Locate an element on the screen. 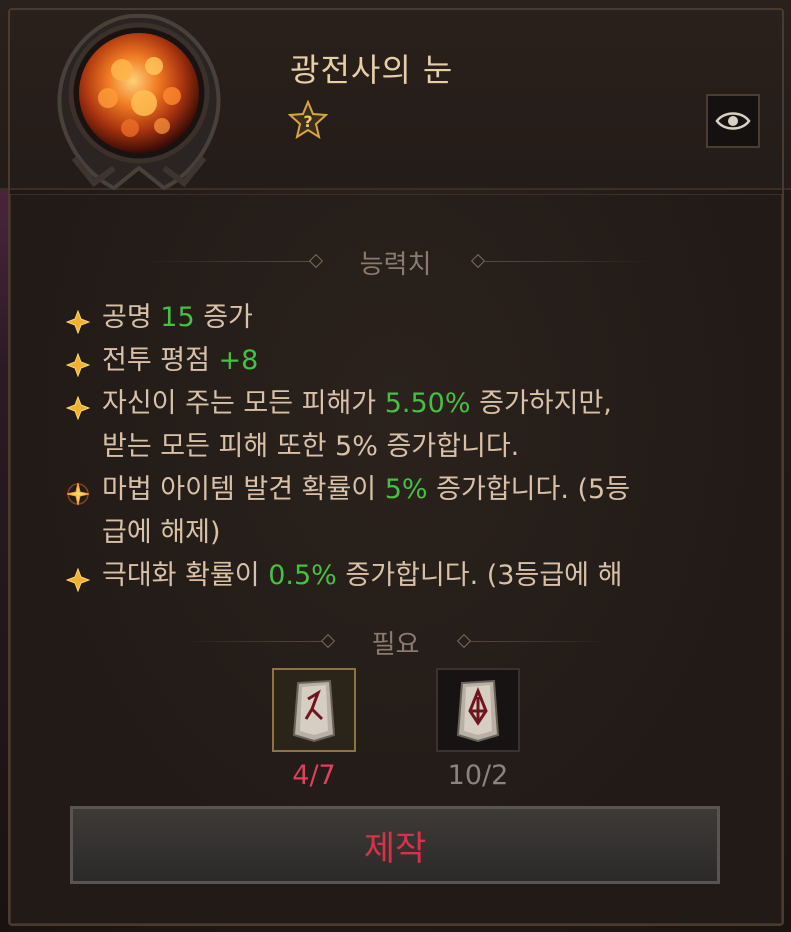 The image size is (791, 932). stat-text: 증가합니다. (3등급에 해 is located at coordinates (479, 575).